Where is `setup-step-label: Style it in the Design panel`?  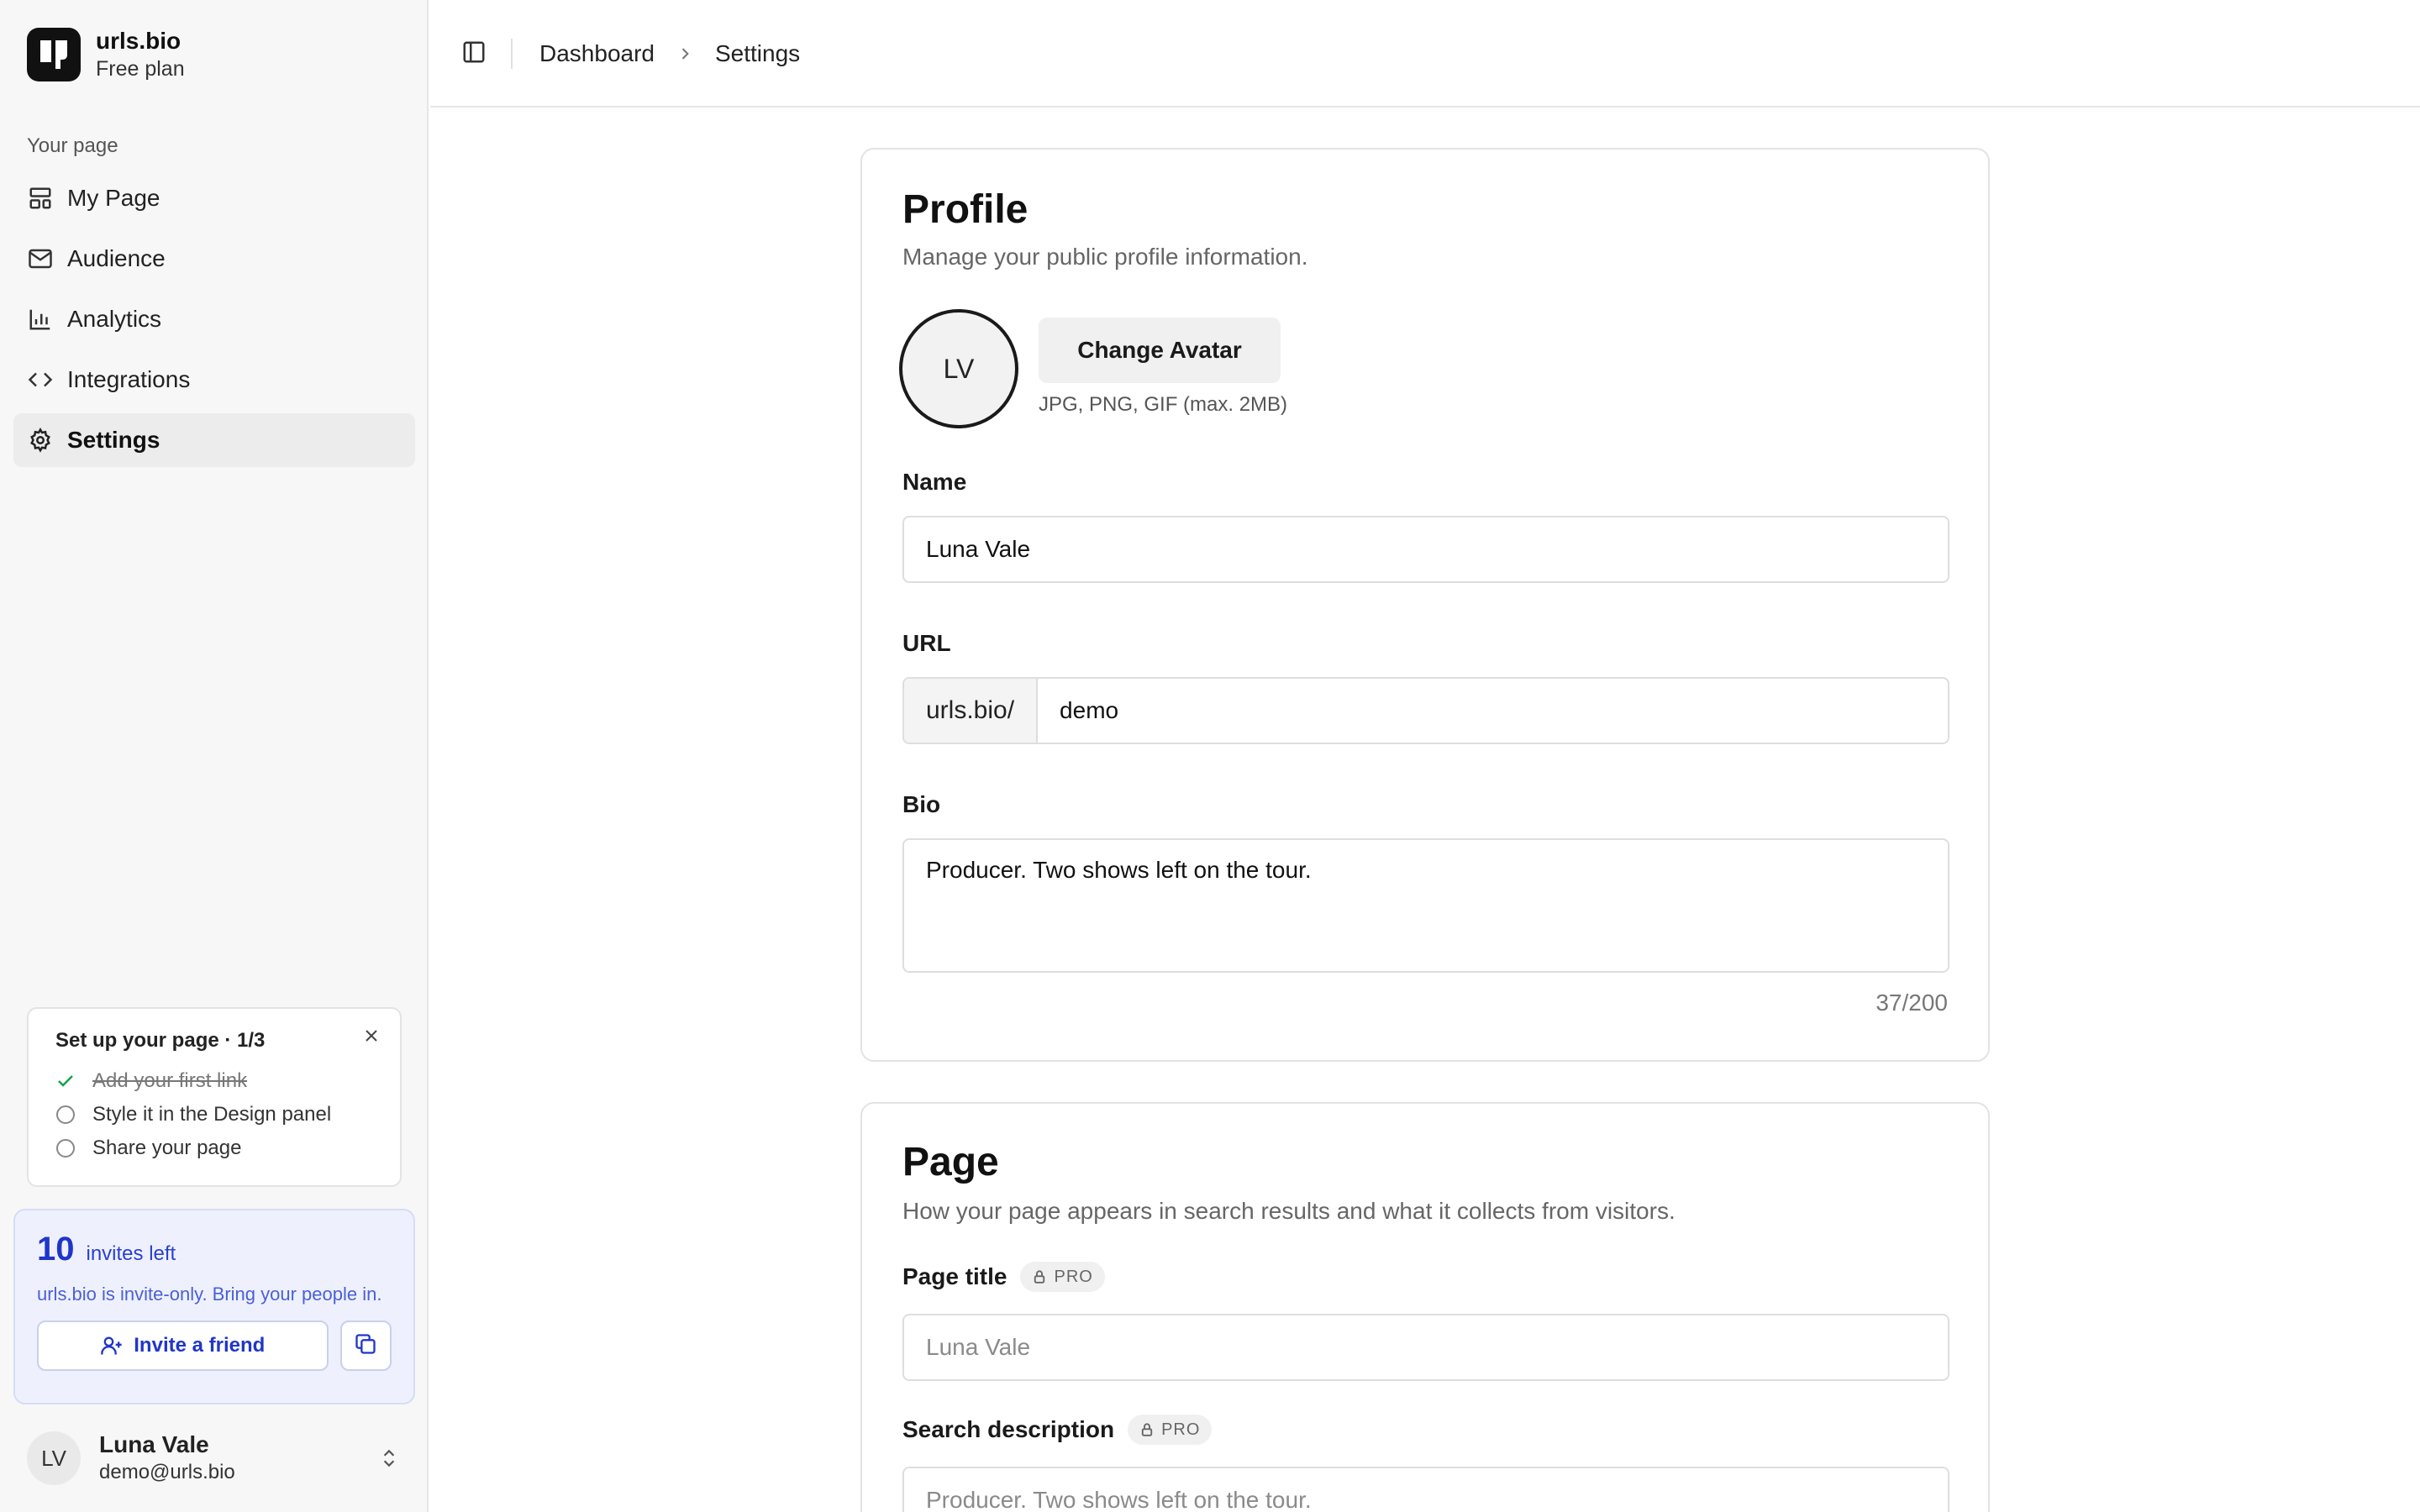 setup-step-label: Style it in the Design panel is located at coordinates (212, 1114).